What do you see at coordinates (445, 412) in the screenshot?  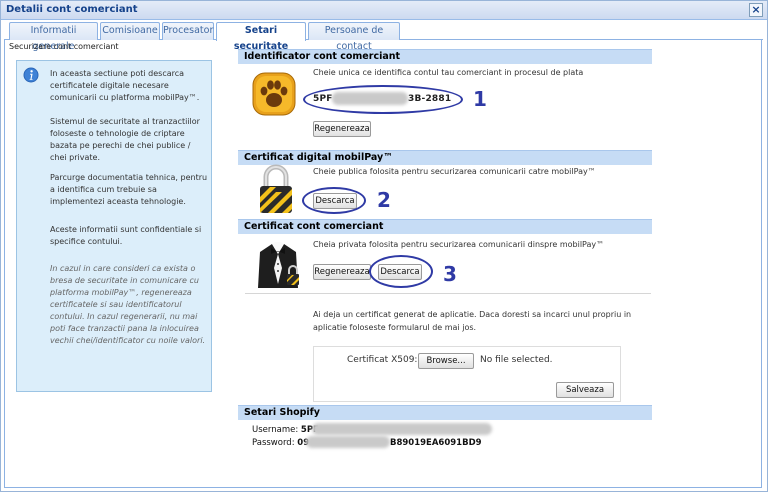 I see `shopify-header: Setari Shopify` at bounding box center [445, 412].